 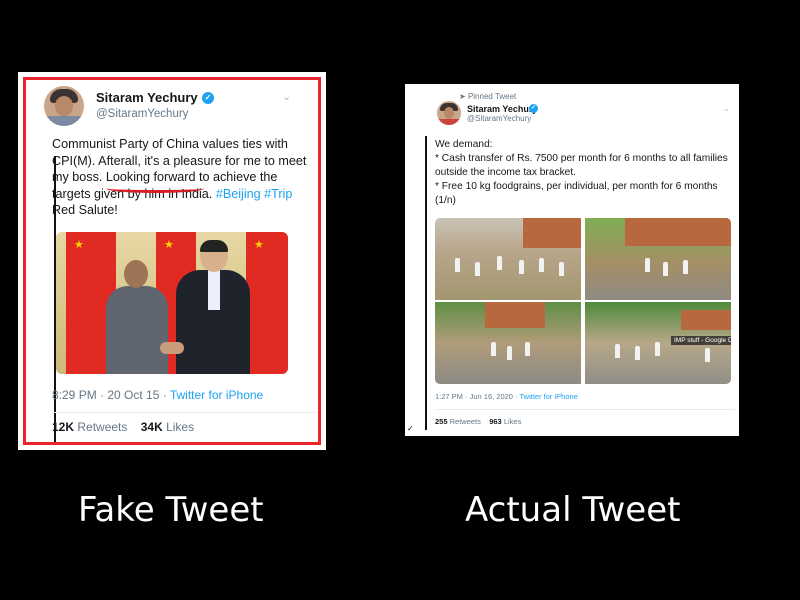 What do you see at coordinates (495, 421) in the screenshot?
I see `like-count: 963` at bounding box center [495, 421].